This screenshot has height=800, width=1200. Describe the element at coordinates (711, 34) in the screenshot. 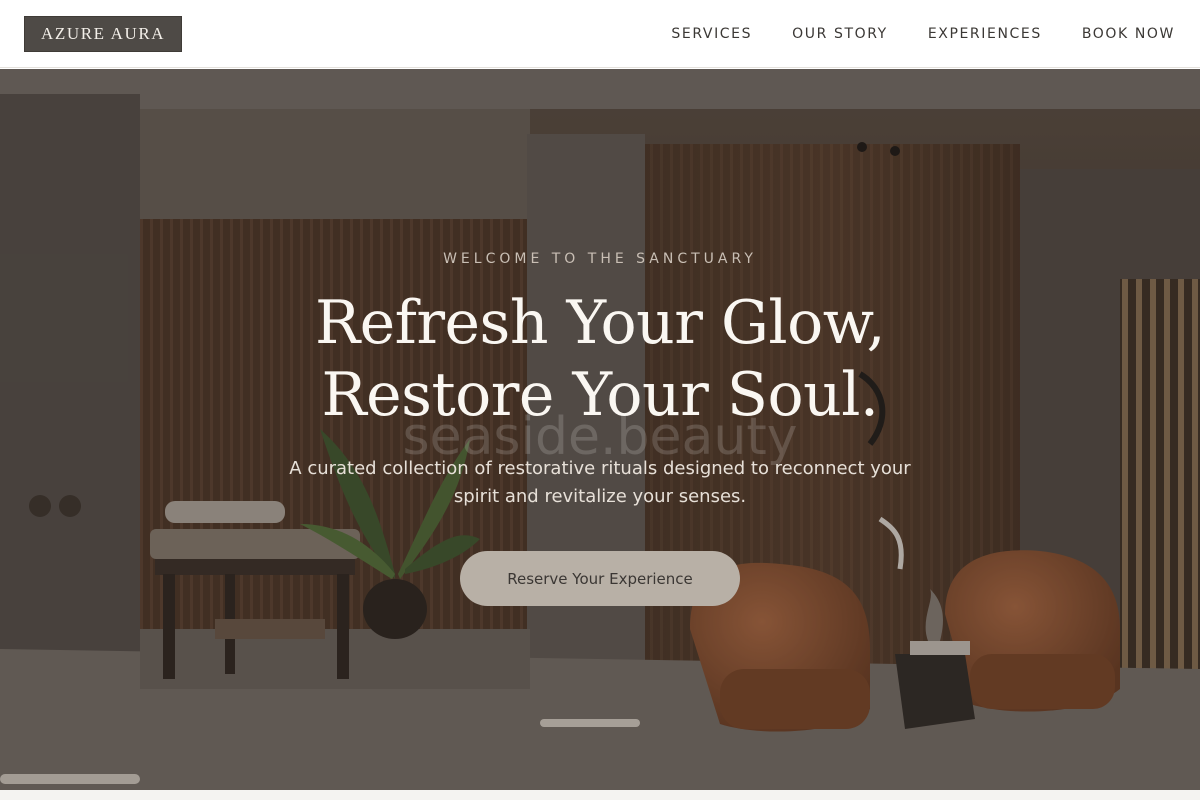

I see `nav-link-services: SERVICES` at that location.